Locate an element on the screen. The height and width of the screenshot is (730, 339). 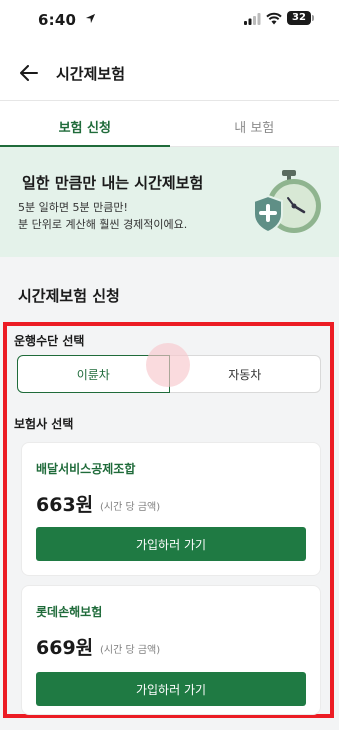
insurer-price: 663원 is located at coordinates (65, 505).